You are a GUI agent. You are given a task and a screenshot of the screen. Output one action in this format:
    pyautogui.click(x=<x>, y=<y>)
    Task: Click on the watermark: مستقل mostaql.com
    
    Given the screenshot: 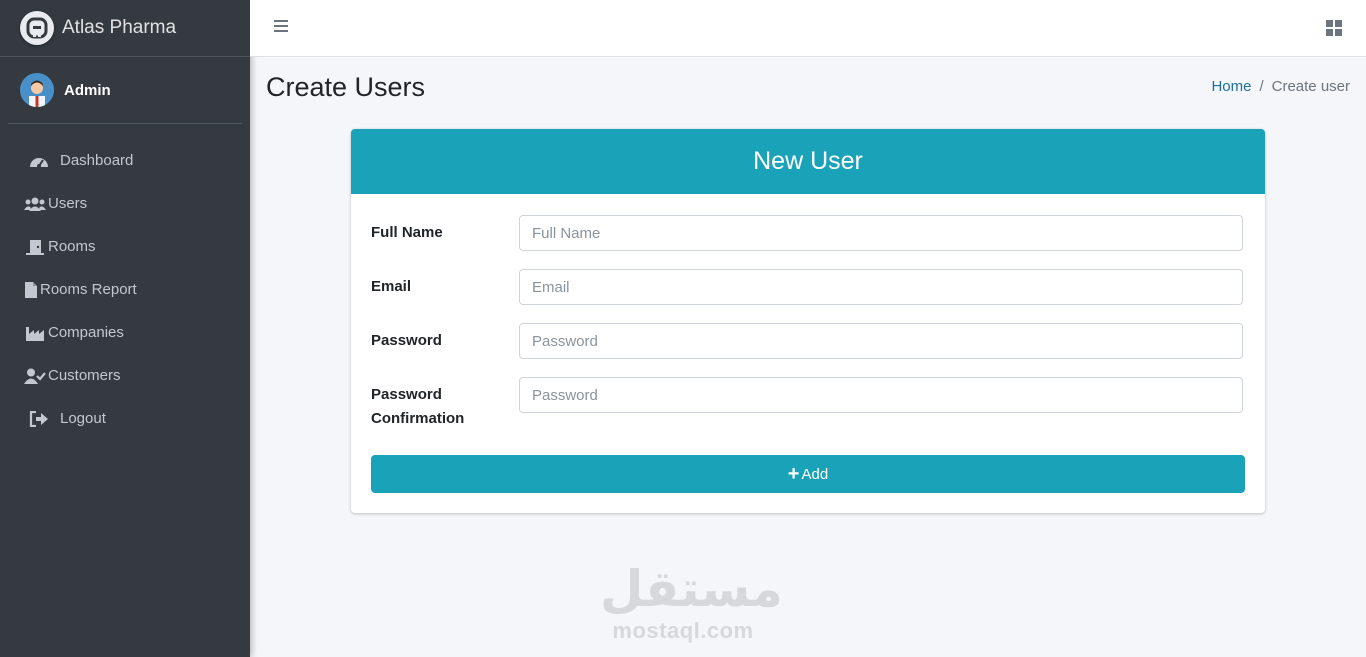 What is the action you would take?
    pyautogui.click(x=691, y=602)
    